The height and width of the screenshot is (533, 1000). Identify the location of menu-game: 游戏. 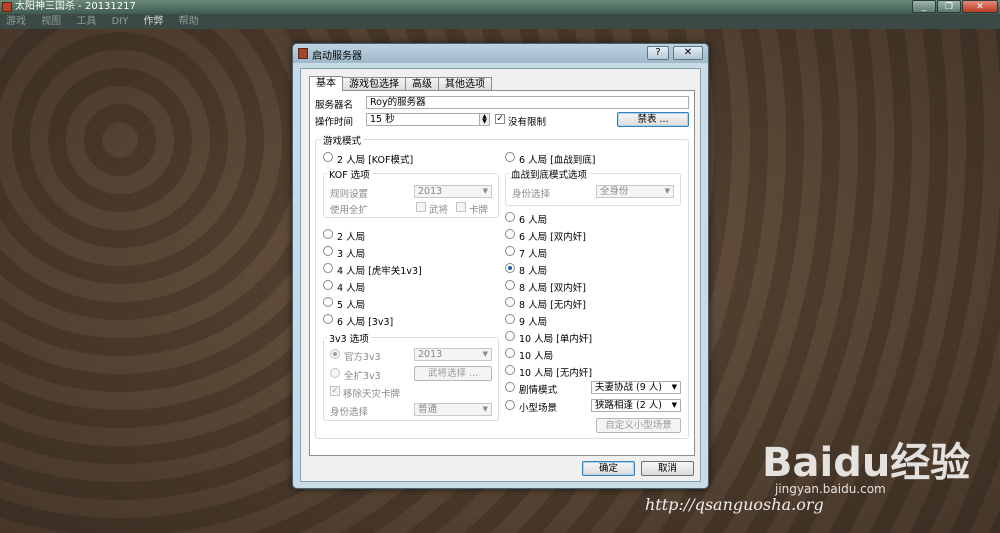
(16, 21).